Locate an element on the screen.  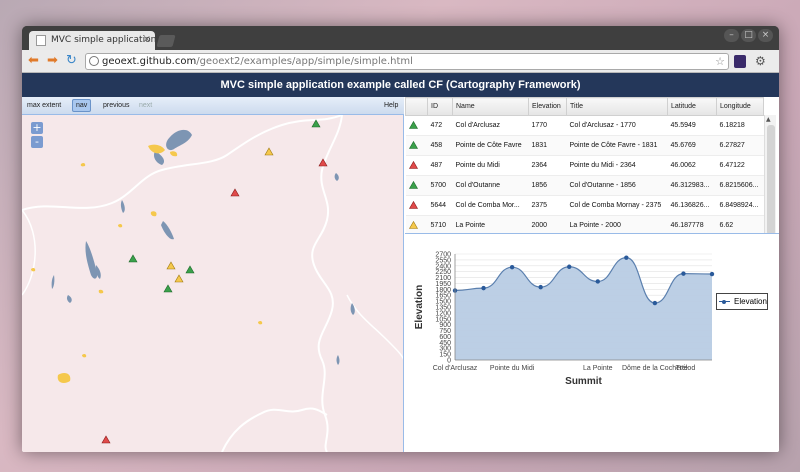
x-tick-label: Trélod is located at coordinates (686, 368).